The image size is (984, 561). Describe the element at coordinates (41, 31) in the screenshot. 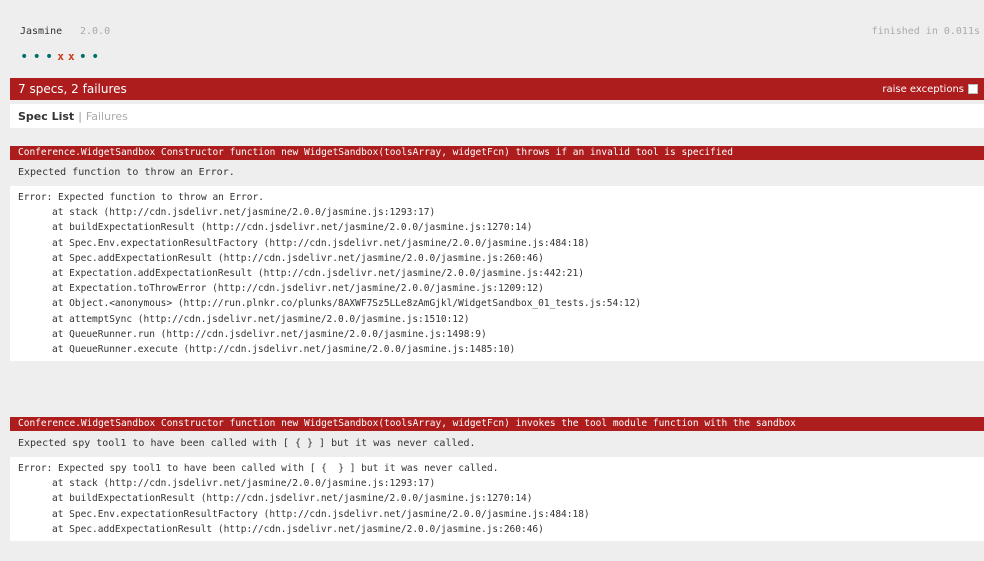

I see `app-title: Jasmine` at that location.